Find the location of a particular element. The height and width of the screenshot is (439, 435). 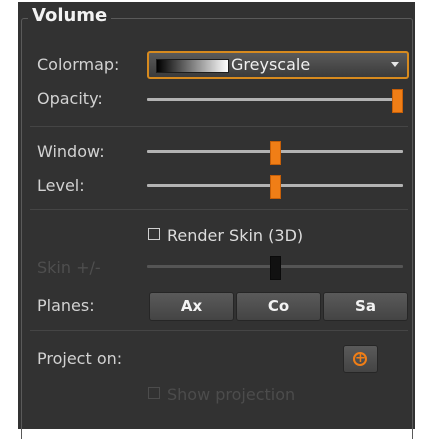

project-on-button: + is located at coordinates (360, 359).